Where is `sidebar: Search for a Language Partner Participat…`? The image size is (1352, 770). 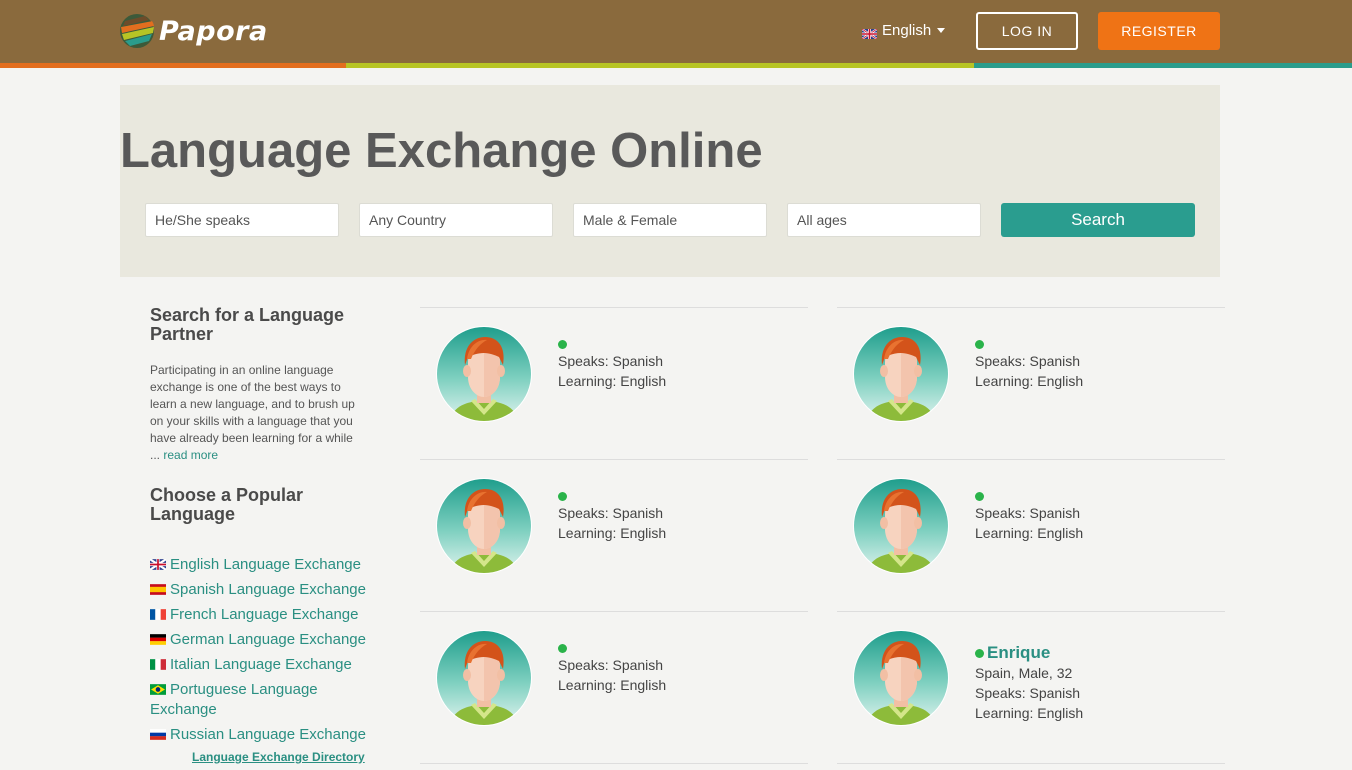
sidebar: Search for a Language Partner Participat… is located at coordinates (264, 534).